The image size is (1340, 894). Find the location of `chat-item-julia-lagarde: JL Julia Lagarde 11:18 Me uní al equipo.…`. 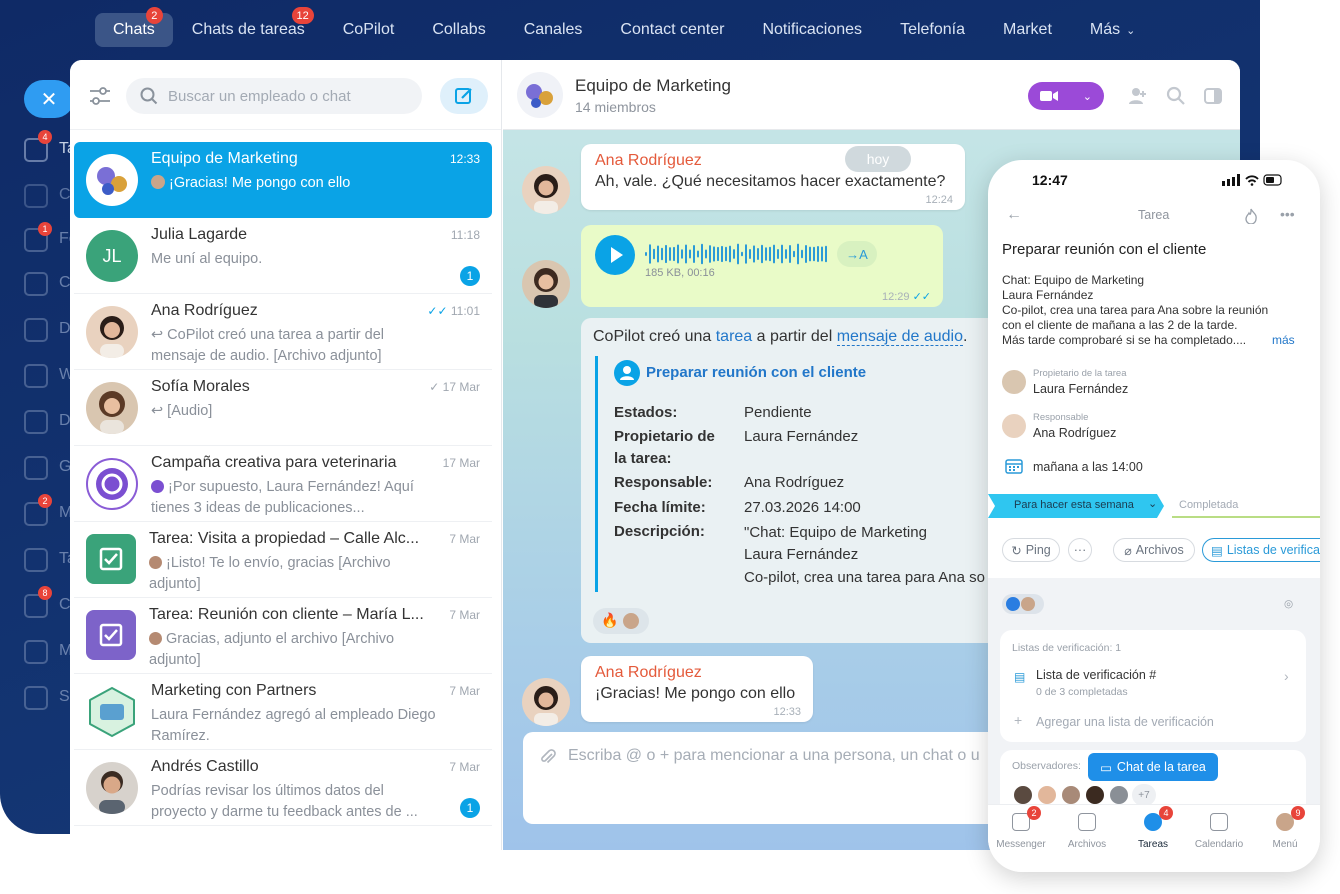

chat-item-julia-lagarde: JL Julia Lagarde 11:18 Me uní al equipo.… is located at coordinates (283, 256).